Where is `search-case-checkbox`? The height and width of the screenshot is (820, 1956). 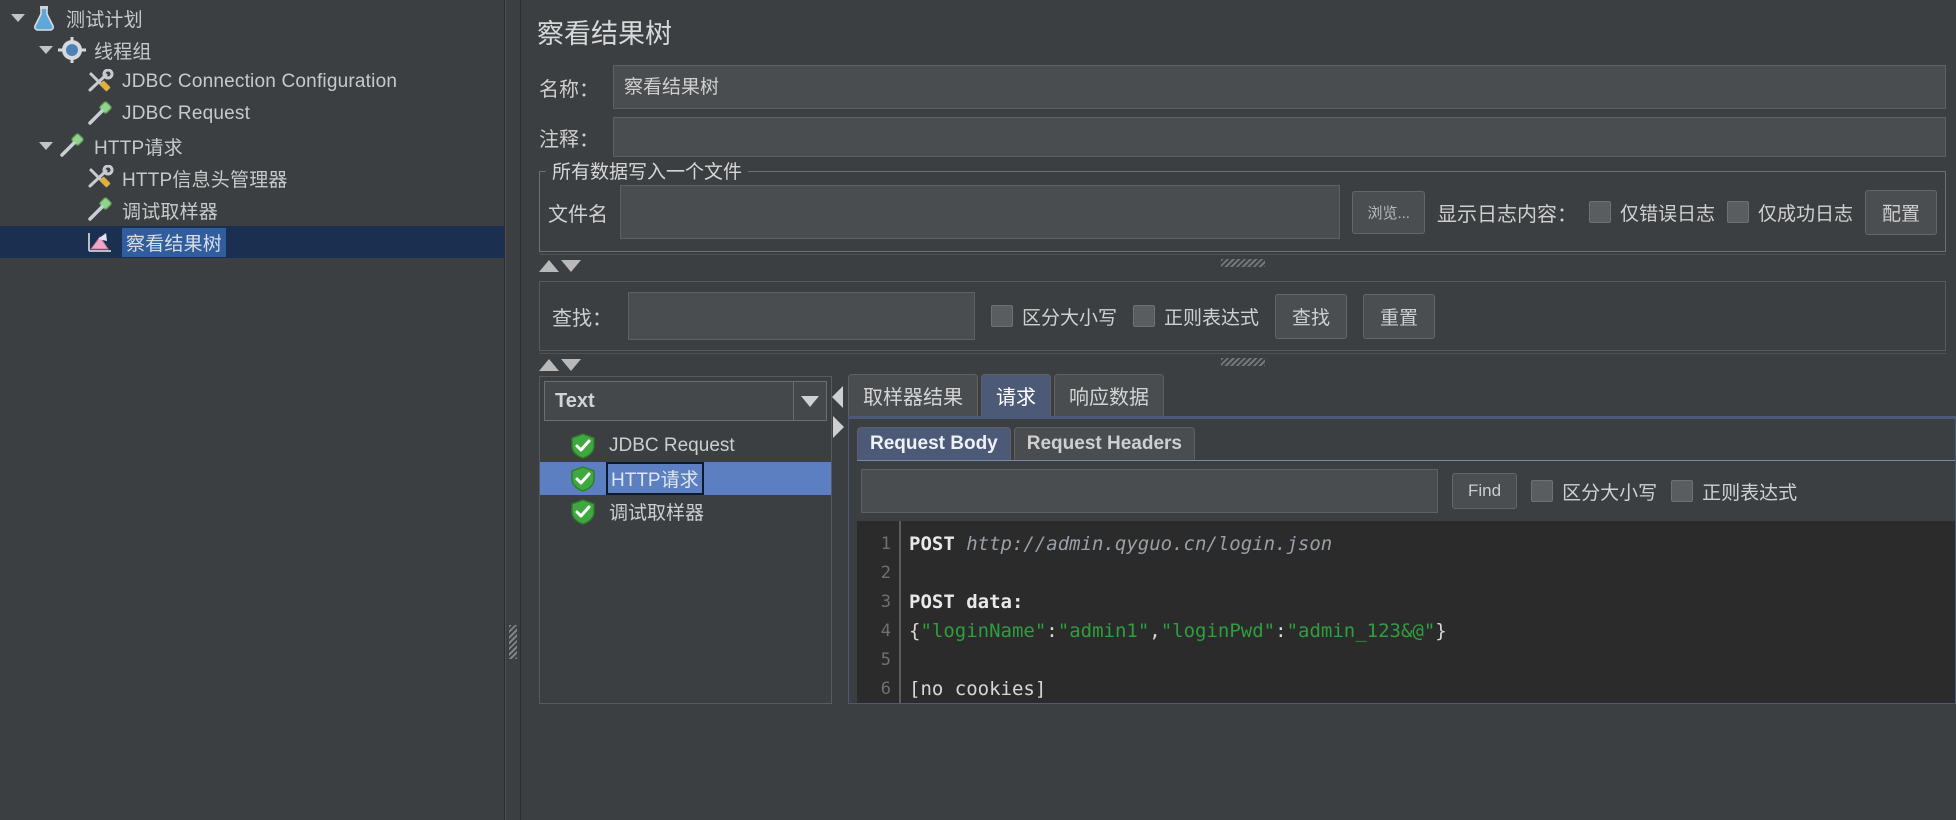
search-case-checkbox is located at coordinates (1002, 316).